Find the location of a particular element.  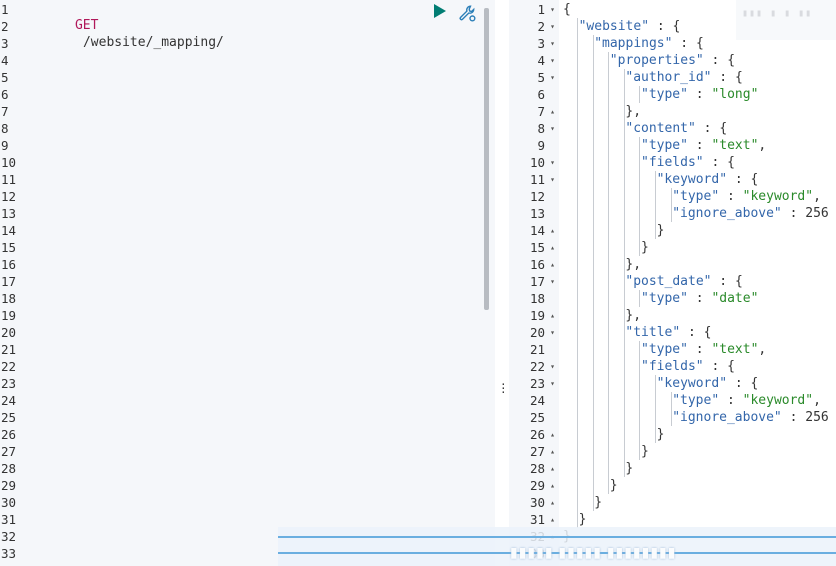

response-line-number: 13 is located at coordinates (537, 213).